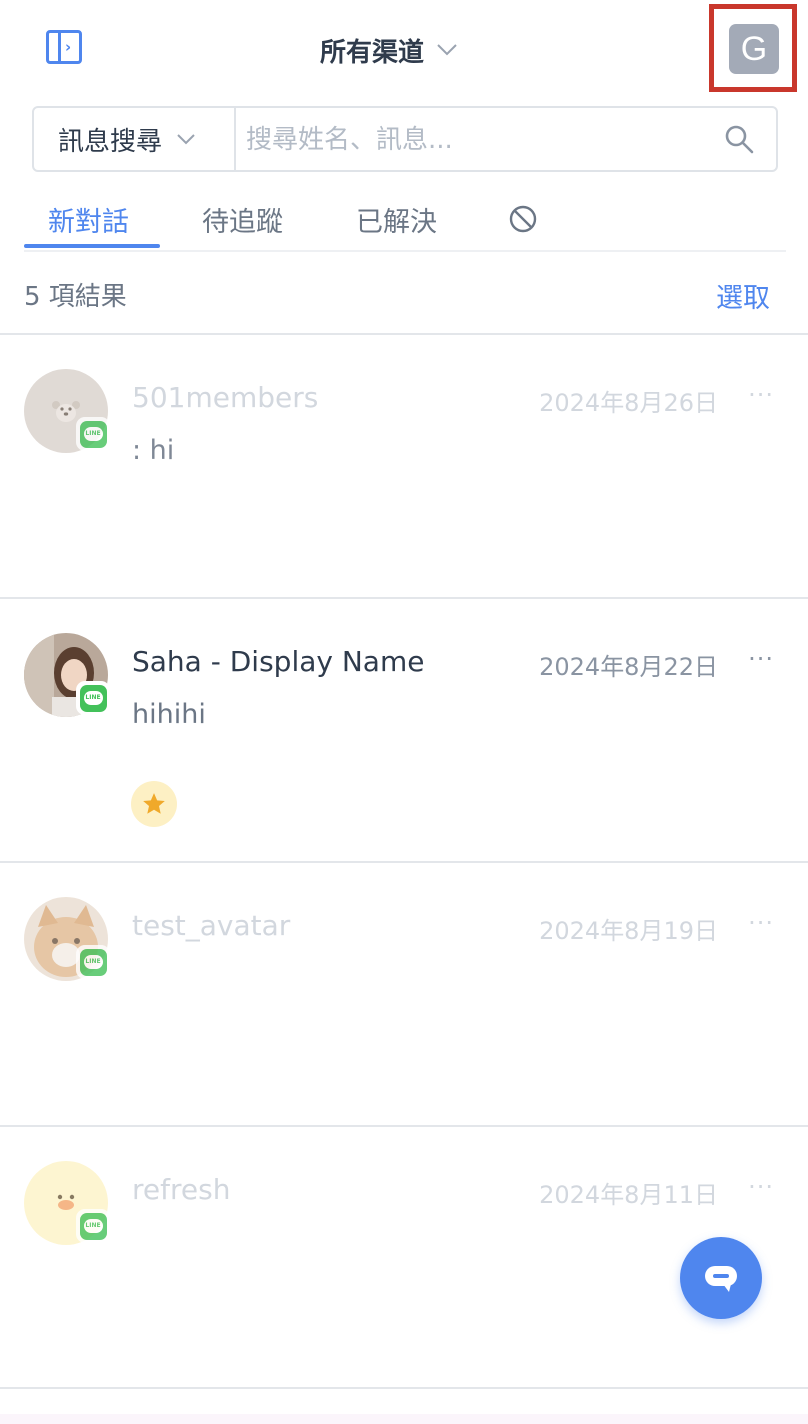 The width and height of the screenshot is (808, 1424). What do you see at coordinates (181, 1189) in the screenshot?
I see `contact-name: refresh` at bounding box center [181, 1189].